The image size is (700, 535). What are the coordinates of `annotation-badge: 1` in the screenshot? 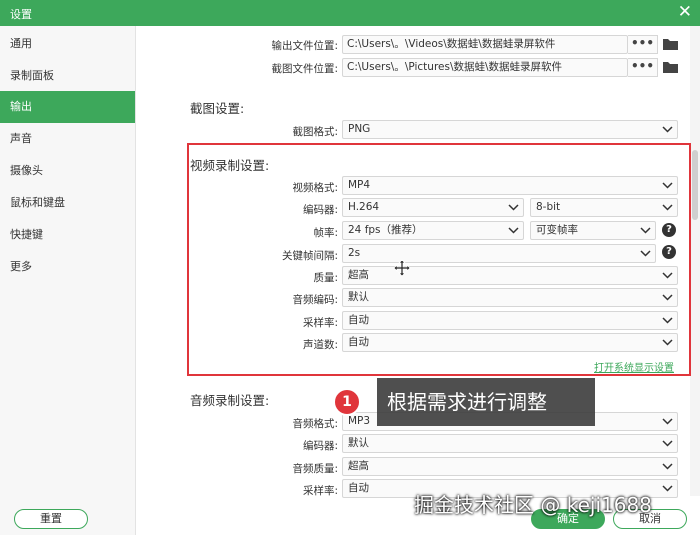 It's located at (347, 402).